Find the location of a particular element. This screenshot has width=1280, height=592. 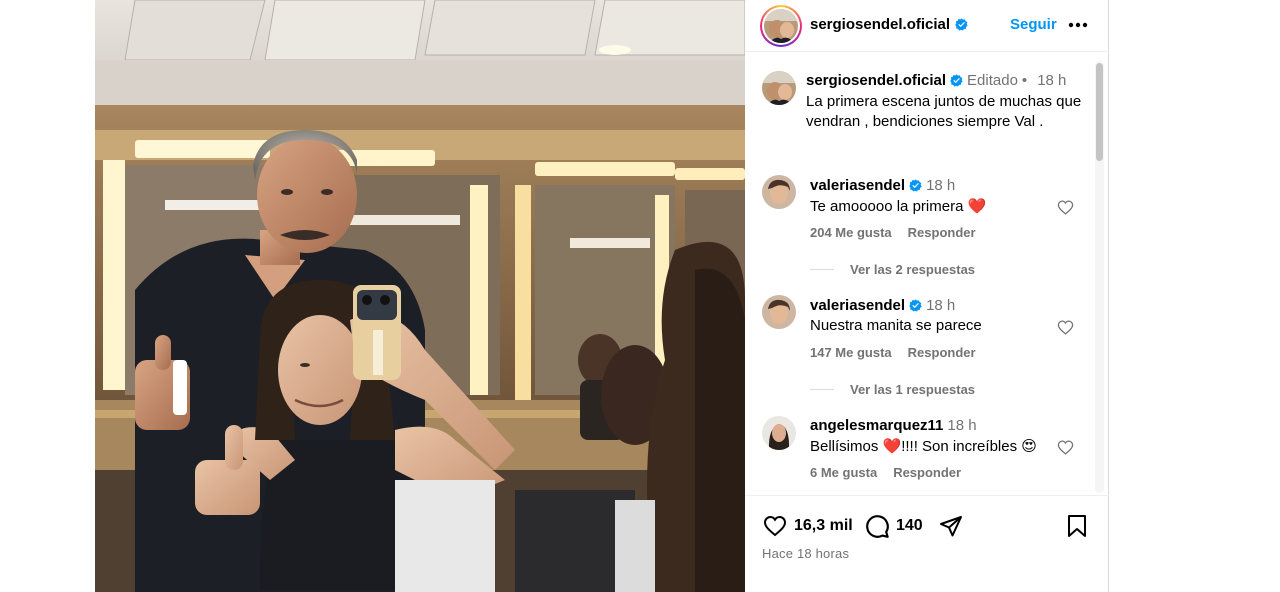

comment-meta: 147 Me gusta Responder is located at coordinates (893, 352).